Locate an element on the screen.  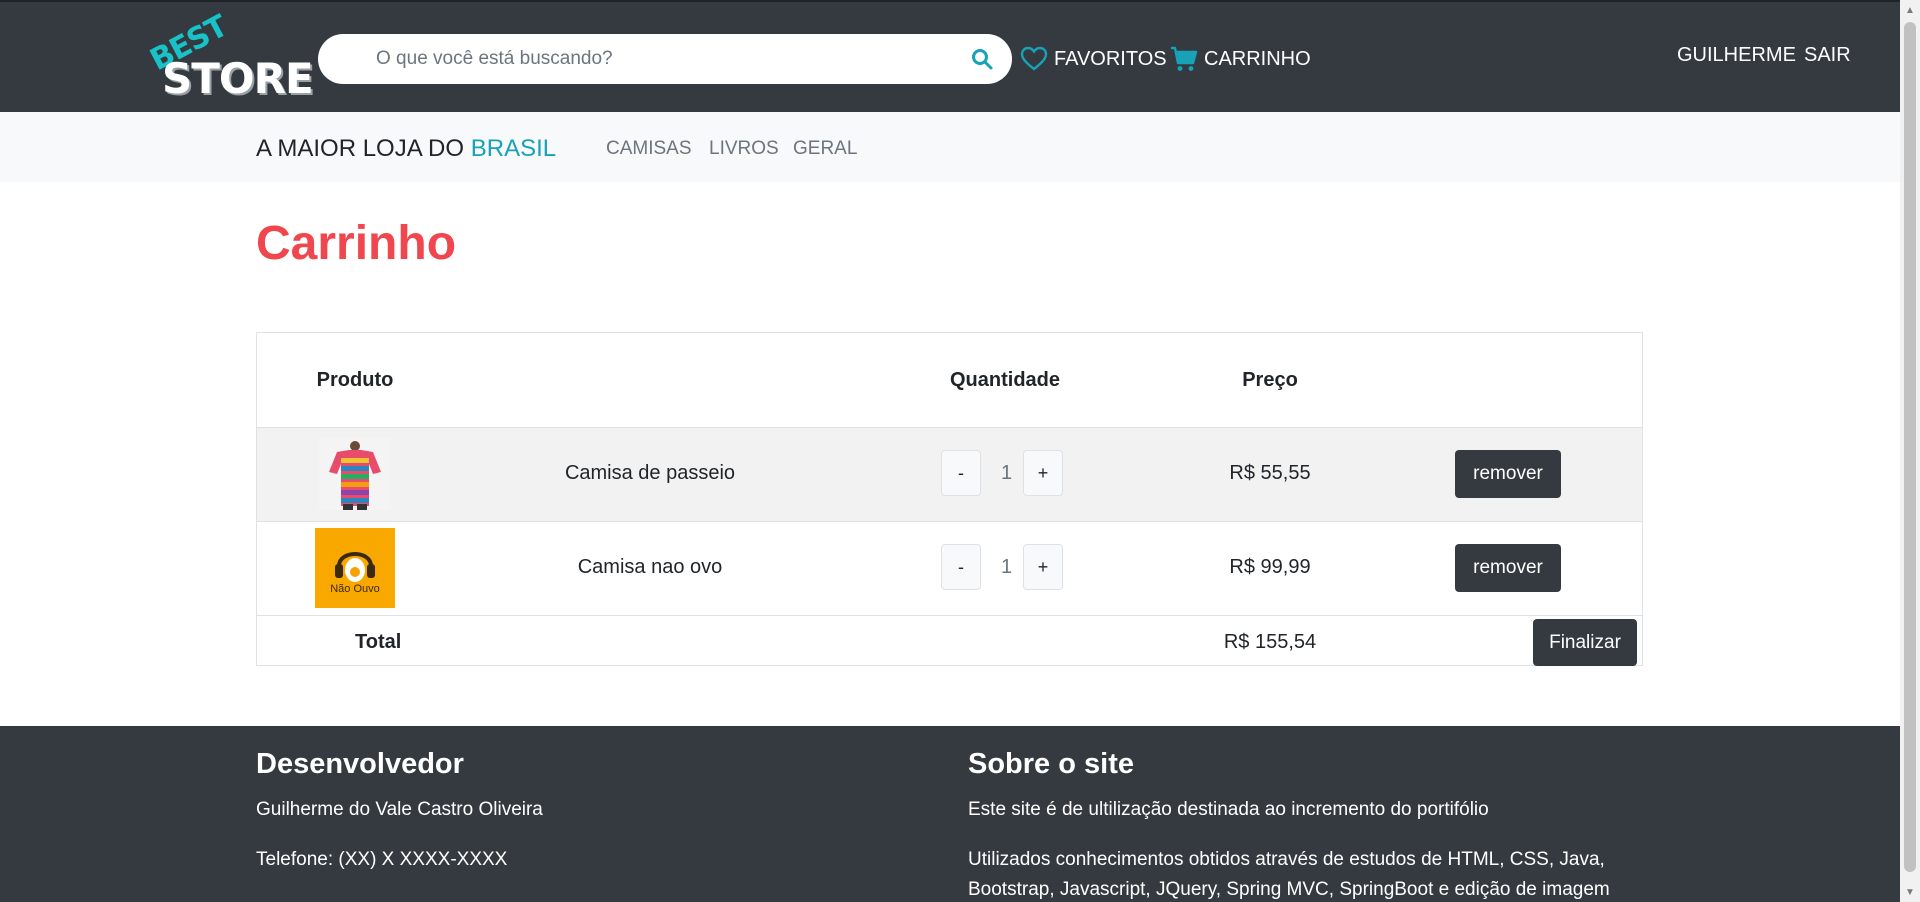
headphone-egg-image: Não Ouvo is located at coordinates (355, 568).